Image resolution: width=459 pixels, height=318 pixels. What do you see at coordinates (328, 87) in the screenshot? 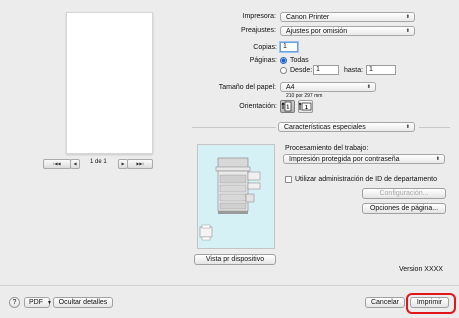
I see `paper-size-select: A4 ⬍` at bounding box center [328, 87].